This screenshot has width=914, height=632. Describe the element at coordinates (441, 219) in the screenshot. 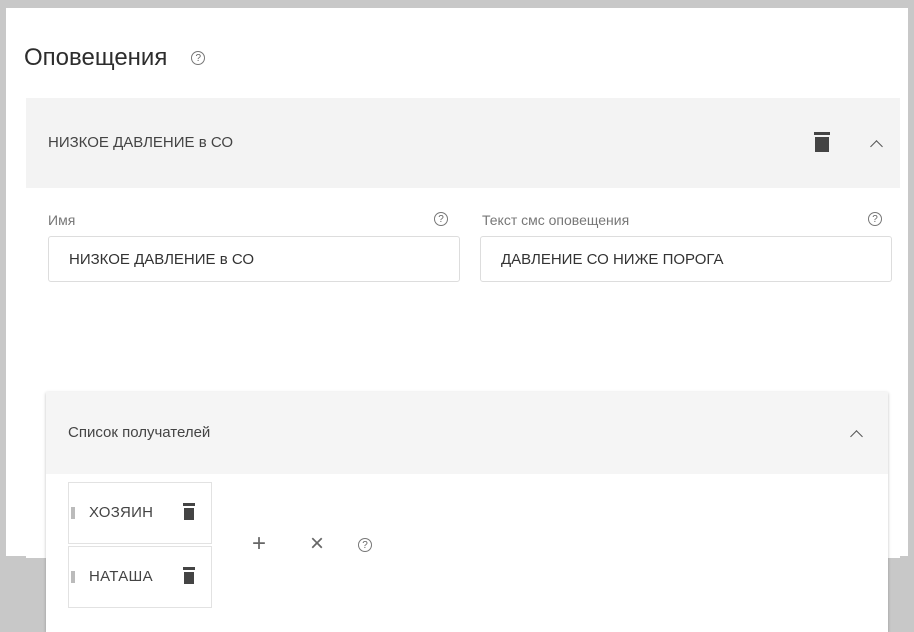

I see `name-help-icon: ?` at that location.